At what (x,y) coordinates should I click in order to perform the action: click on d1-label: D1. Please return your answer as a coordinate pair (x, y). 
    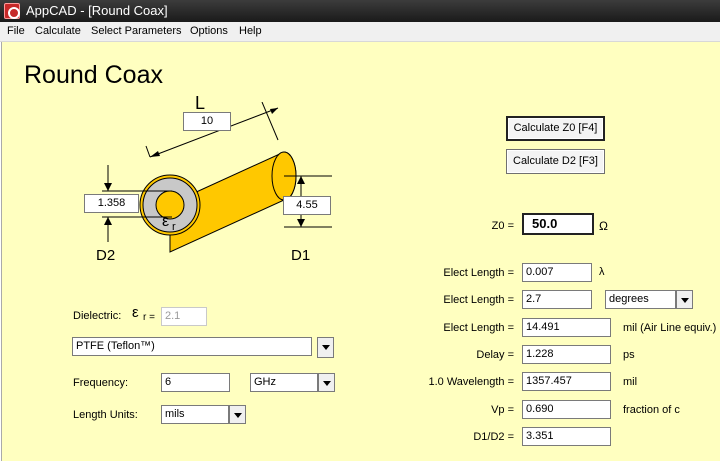
    Looking at the image, I should click on (301, 255).